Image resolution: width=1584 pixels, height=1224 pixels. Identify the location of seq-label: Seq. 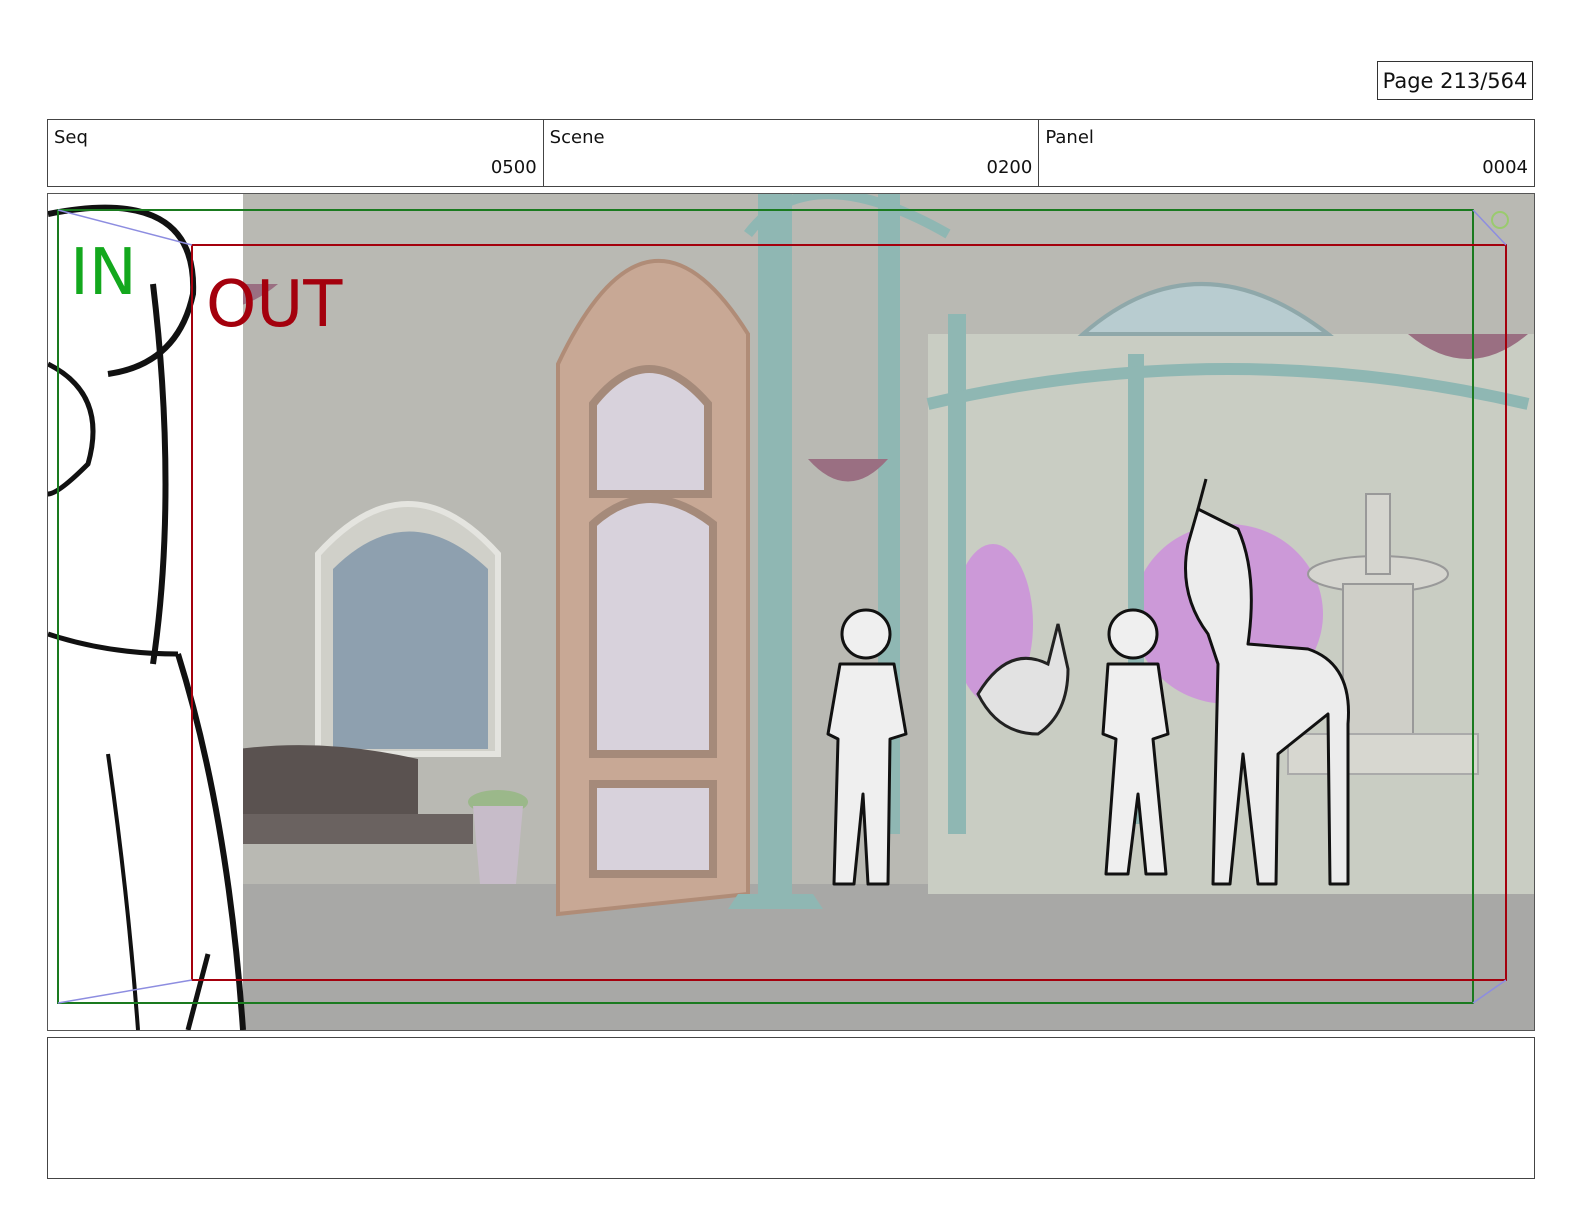
(71, 137).